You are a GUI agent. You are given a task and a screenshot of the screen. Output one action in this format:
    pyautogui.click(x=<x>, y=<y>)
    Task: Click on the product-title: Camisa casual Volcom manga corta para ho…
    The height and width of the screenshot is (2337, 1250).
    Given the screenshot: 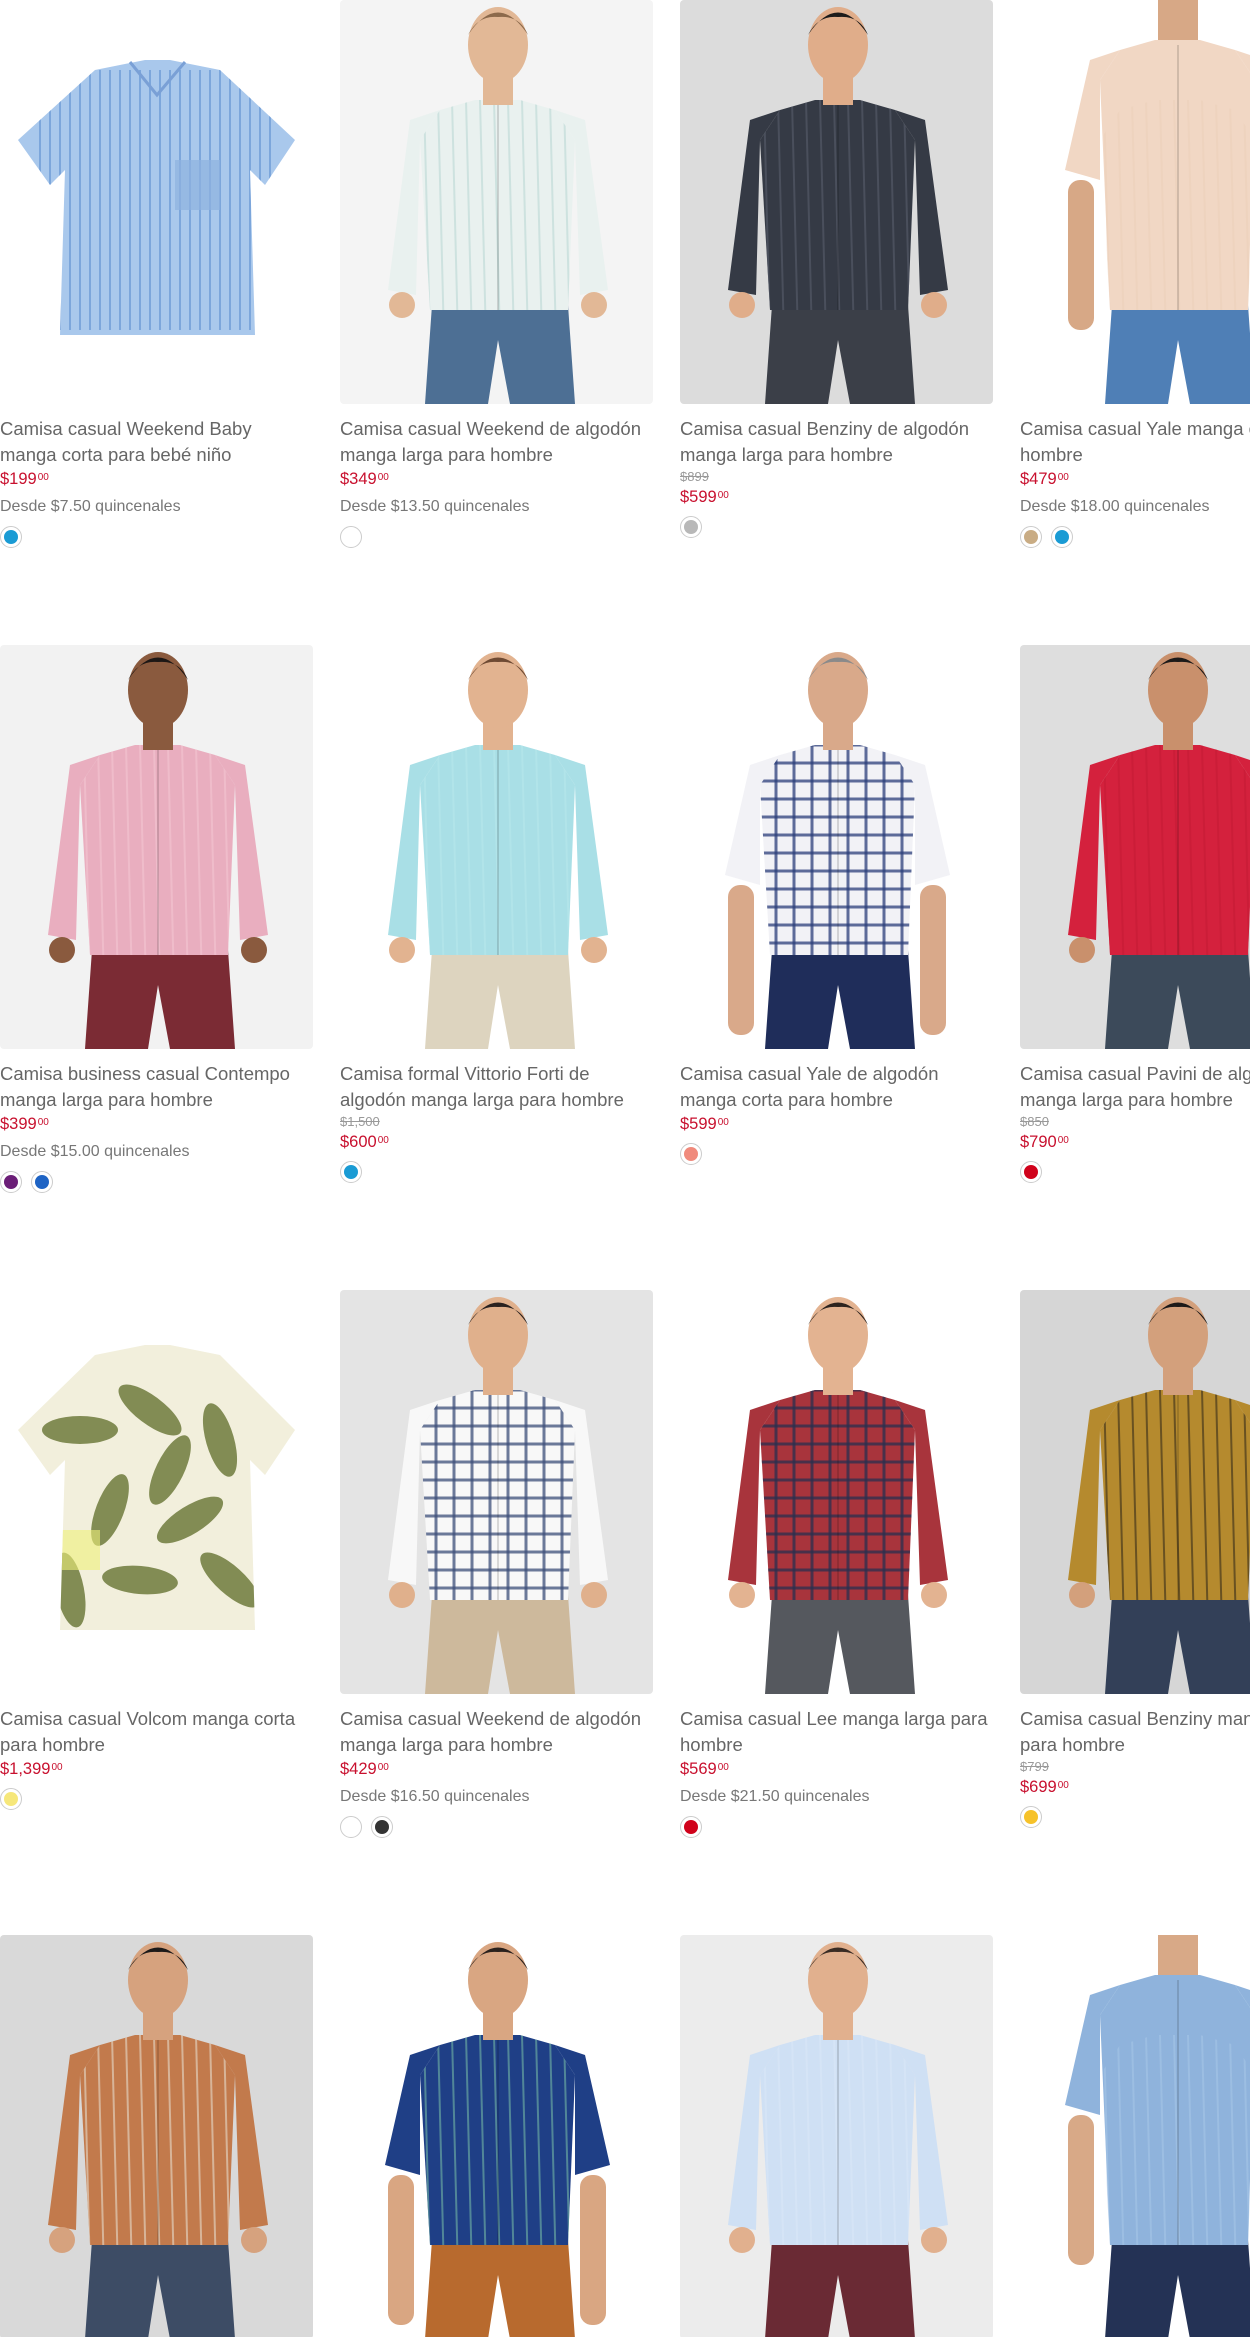 What is the action you would take?
    pyautogui.click(x=156, y=1732)
    